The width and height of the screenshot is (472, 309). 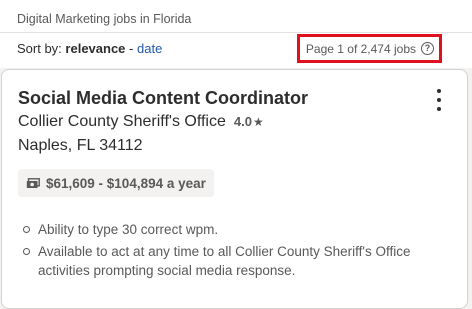 What do you see at coordinates (33, 182) in the screenshot?
I see `money-icon` at bounding box center [33, 182].